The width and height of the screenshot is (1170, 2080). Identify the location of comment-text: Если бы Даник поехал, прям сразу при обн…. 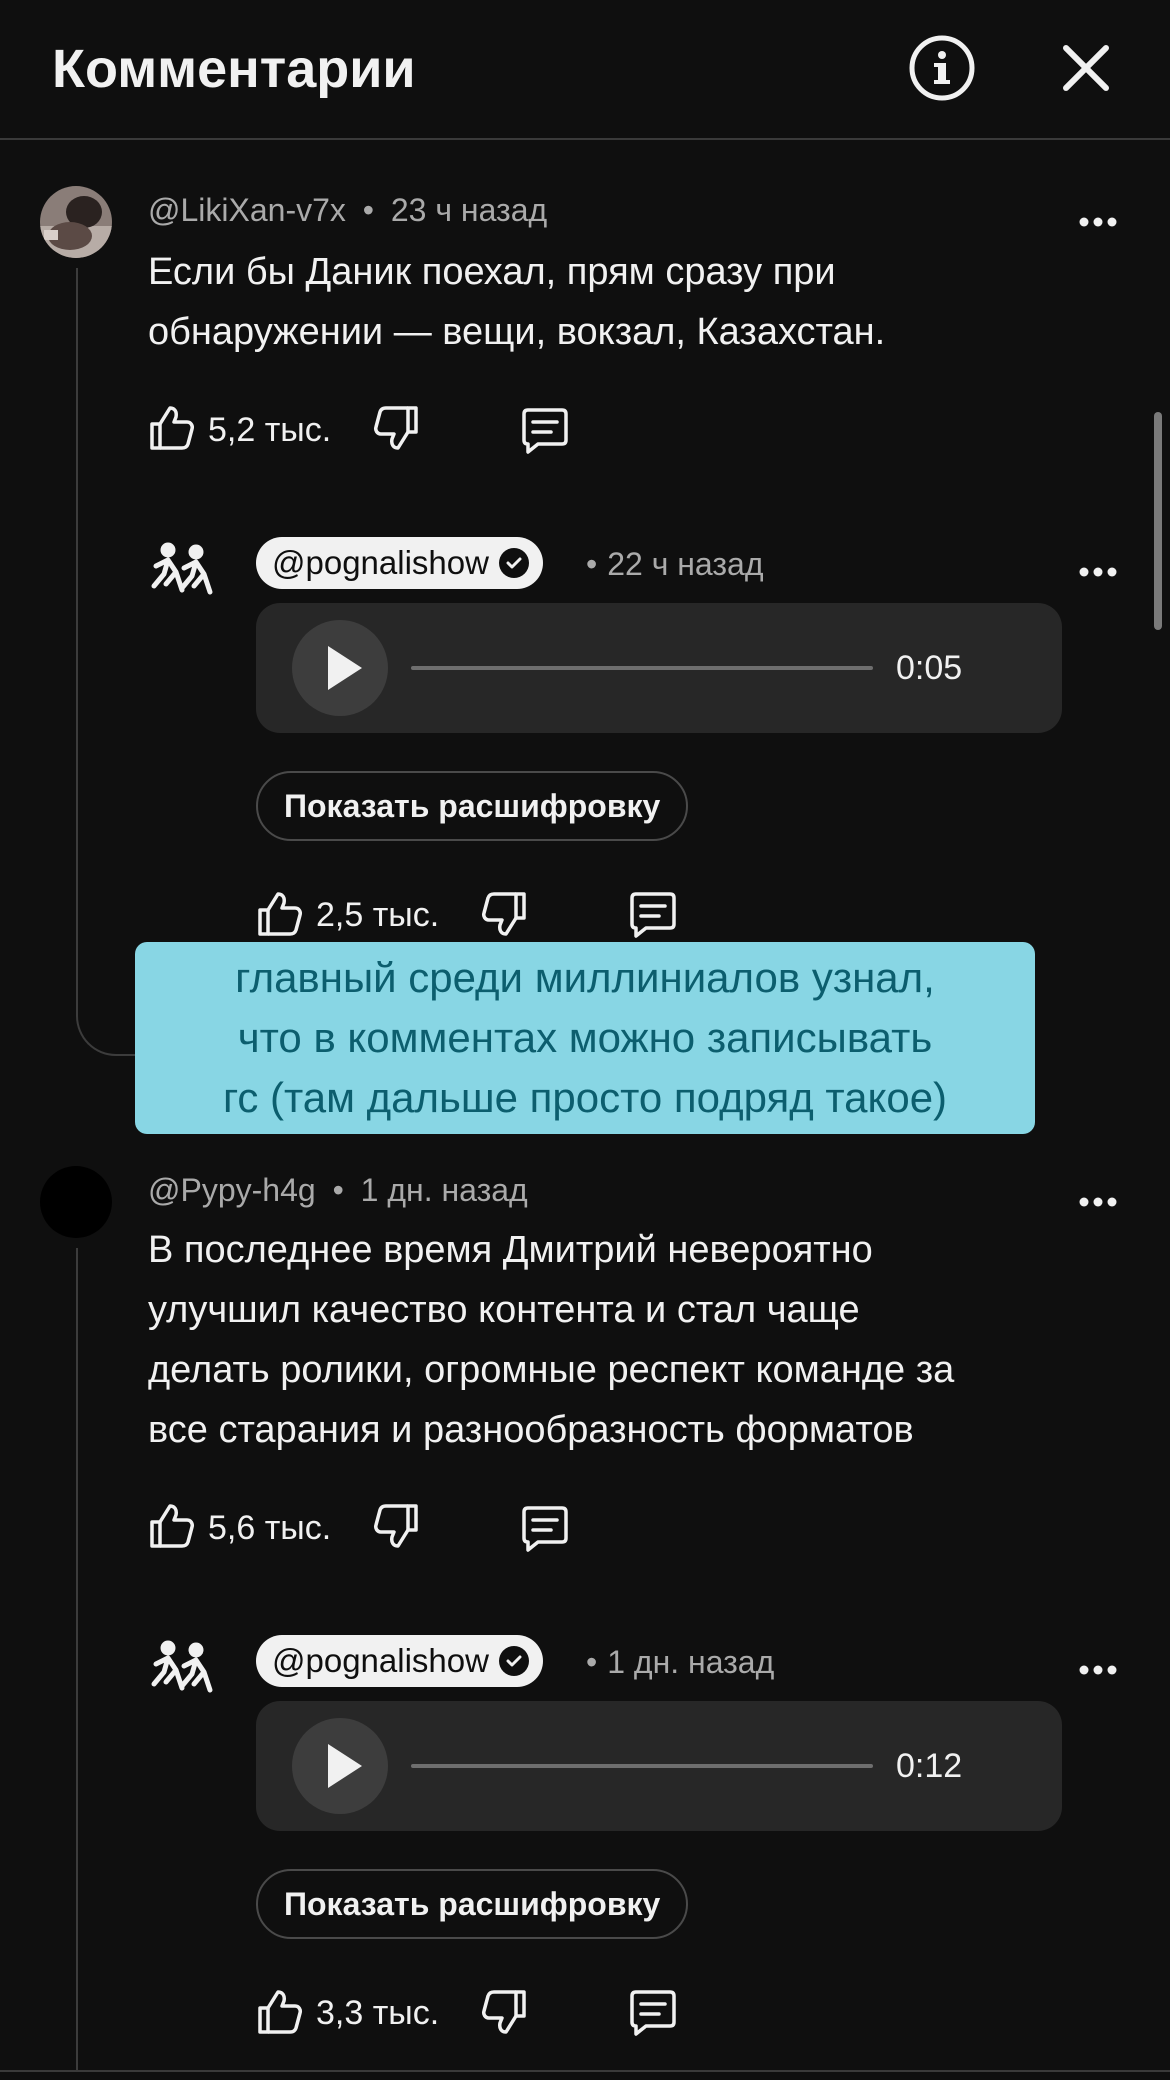
(628, 302).